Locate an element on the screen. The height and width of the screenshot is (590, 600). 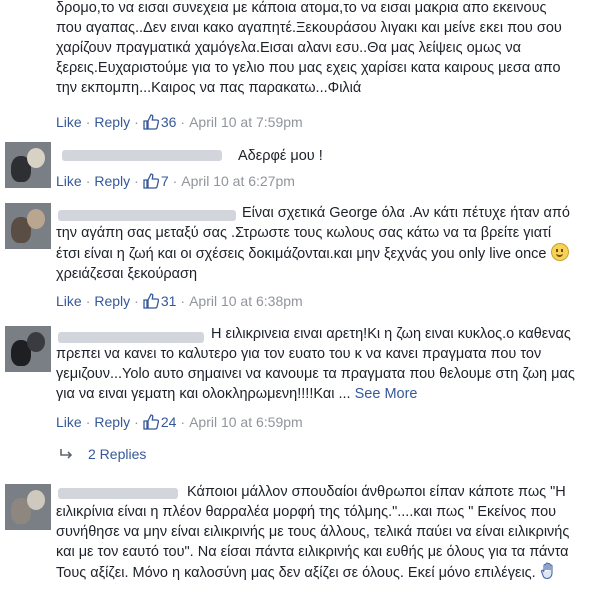
timestamp: April 10 at 6:59pm is located at coordinates (246, 422).